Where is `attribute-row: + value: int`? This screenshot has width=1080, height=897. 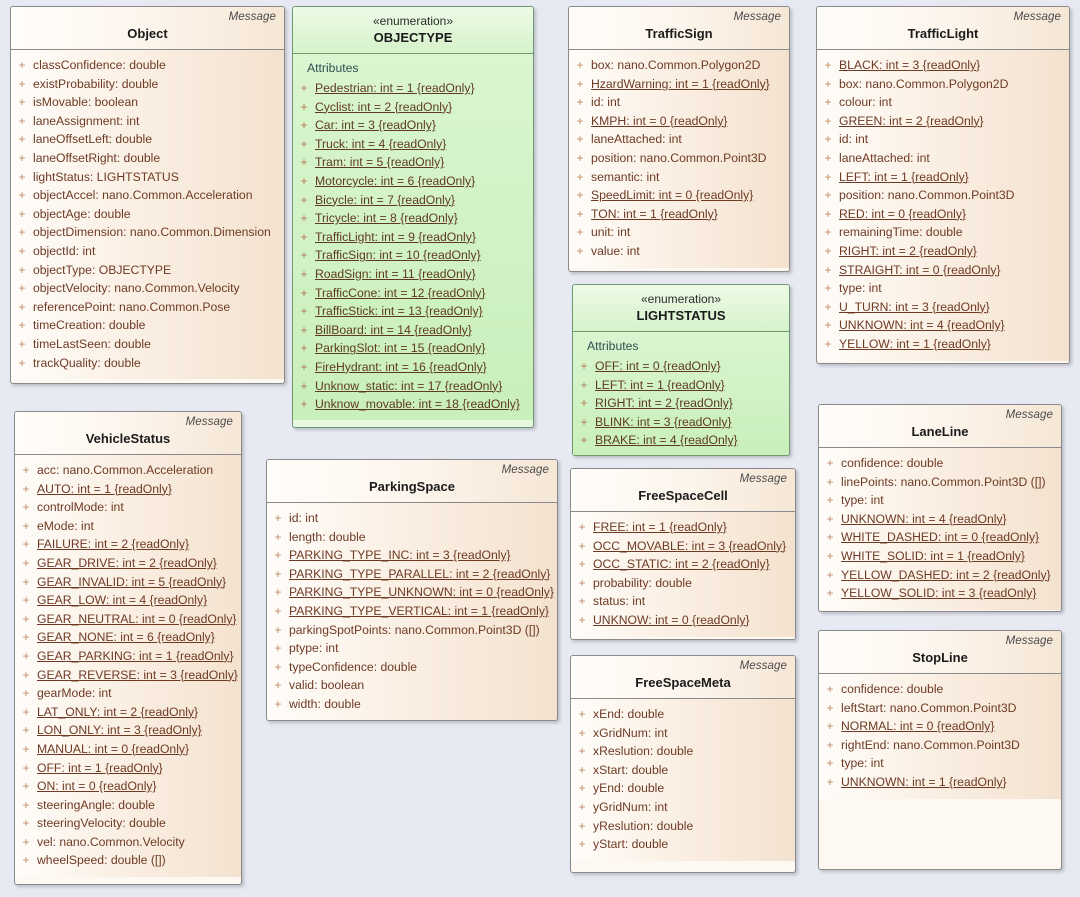
attribute-row: + value: int is located at coordinates (679, 251).